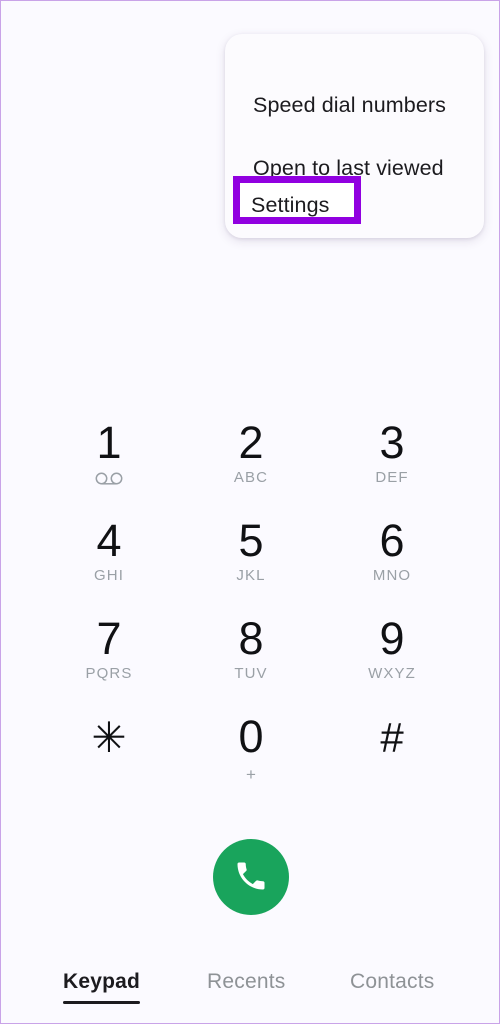 This screenshot has height=1024, width=500. I want to click on dialpad-key-6: 6 MNO, so click(392, 557).